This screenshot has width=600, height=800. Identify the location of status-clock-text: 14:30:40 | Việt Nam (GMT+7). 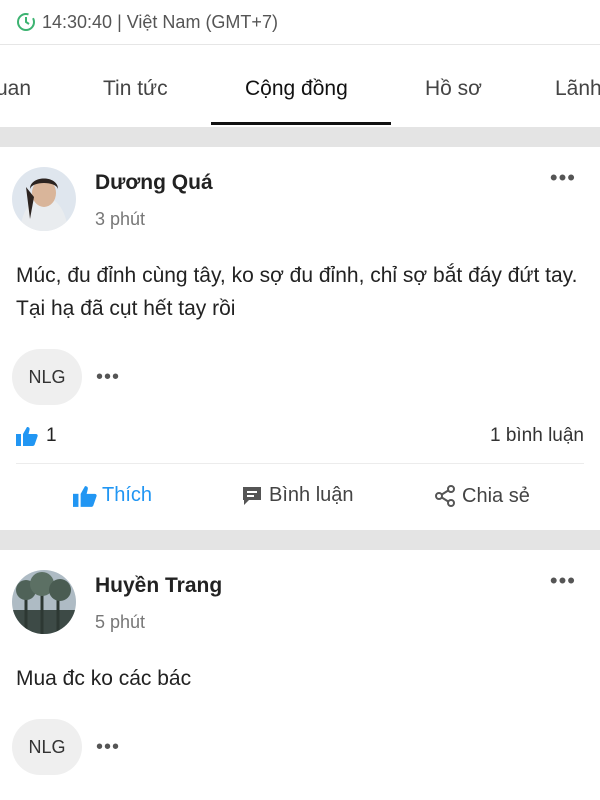
(160, 21).